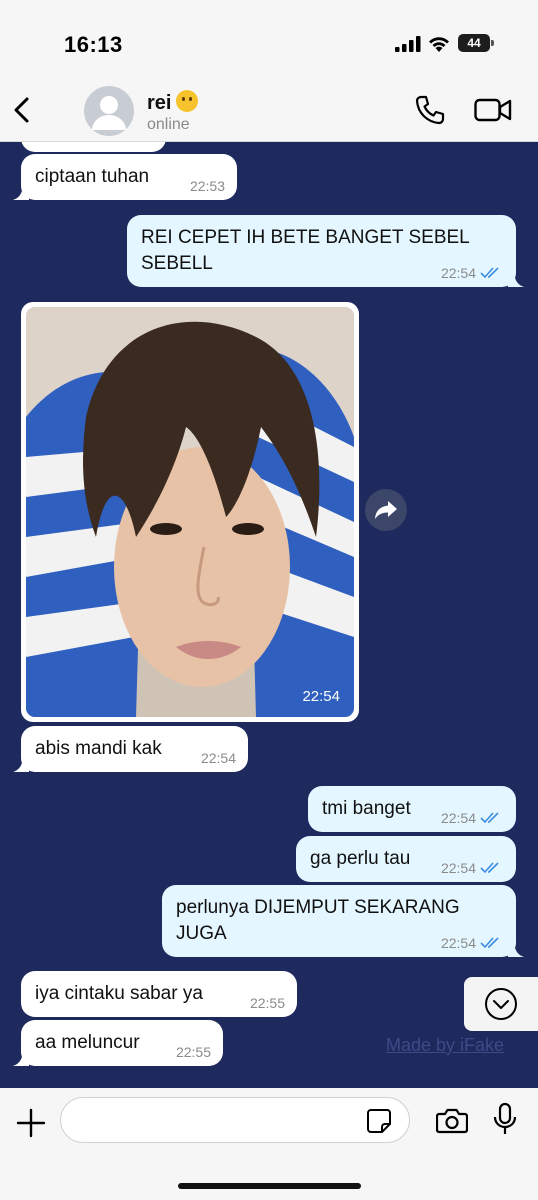  I want to click on message-text: ciptaan tuhan, so click(92, 176).